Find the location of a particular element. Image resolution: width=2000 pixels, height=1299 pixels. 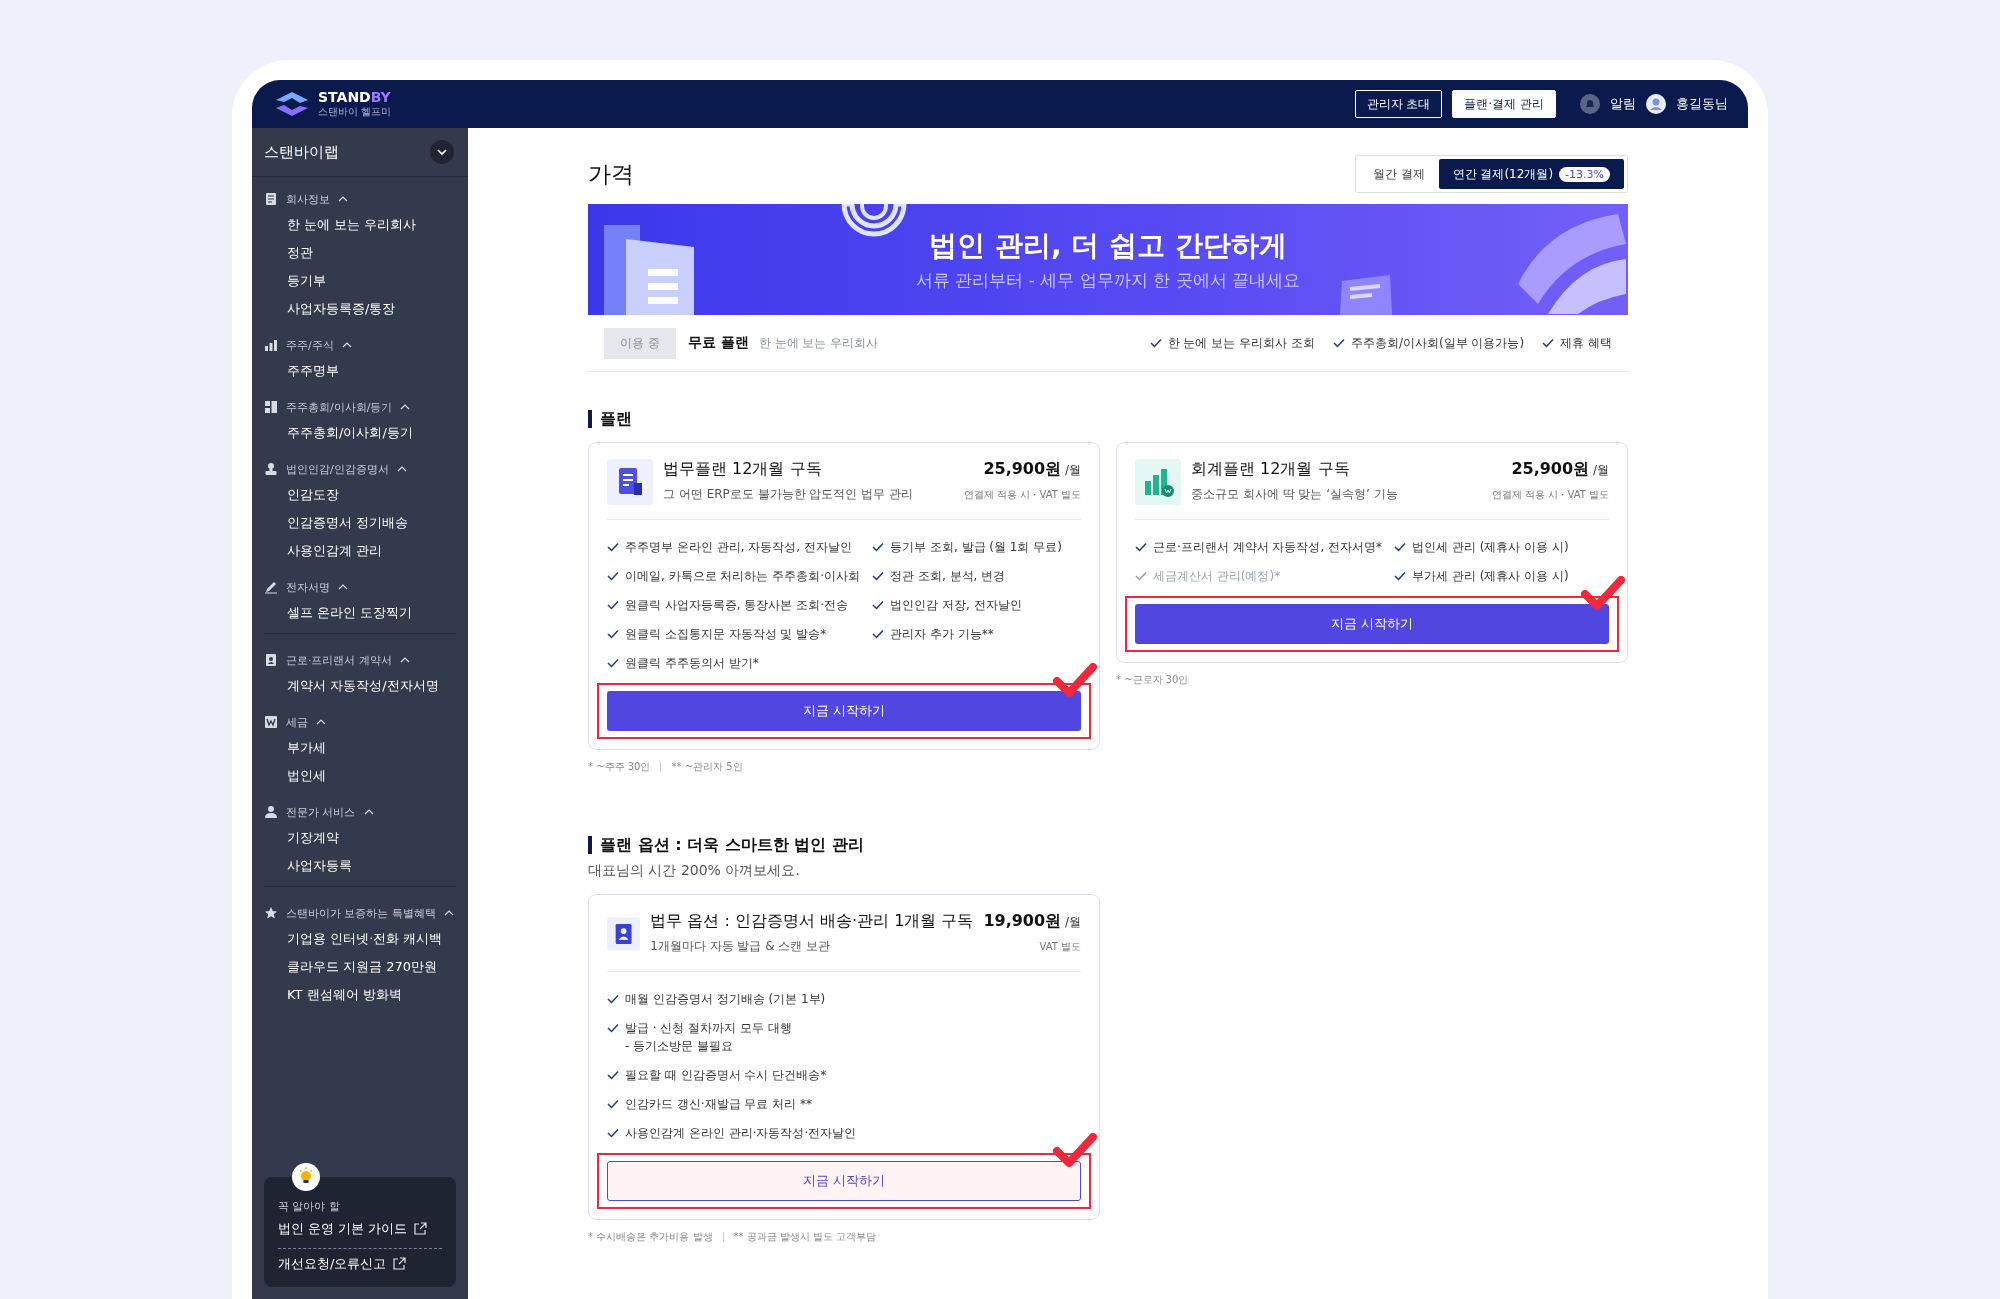

feature-text: 등기부 조회, 발급 (월 1회 무료) is located at coordinates (976, 547).